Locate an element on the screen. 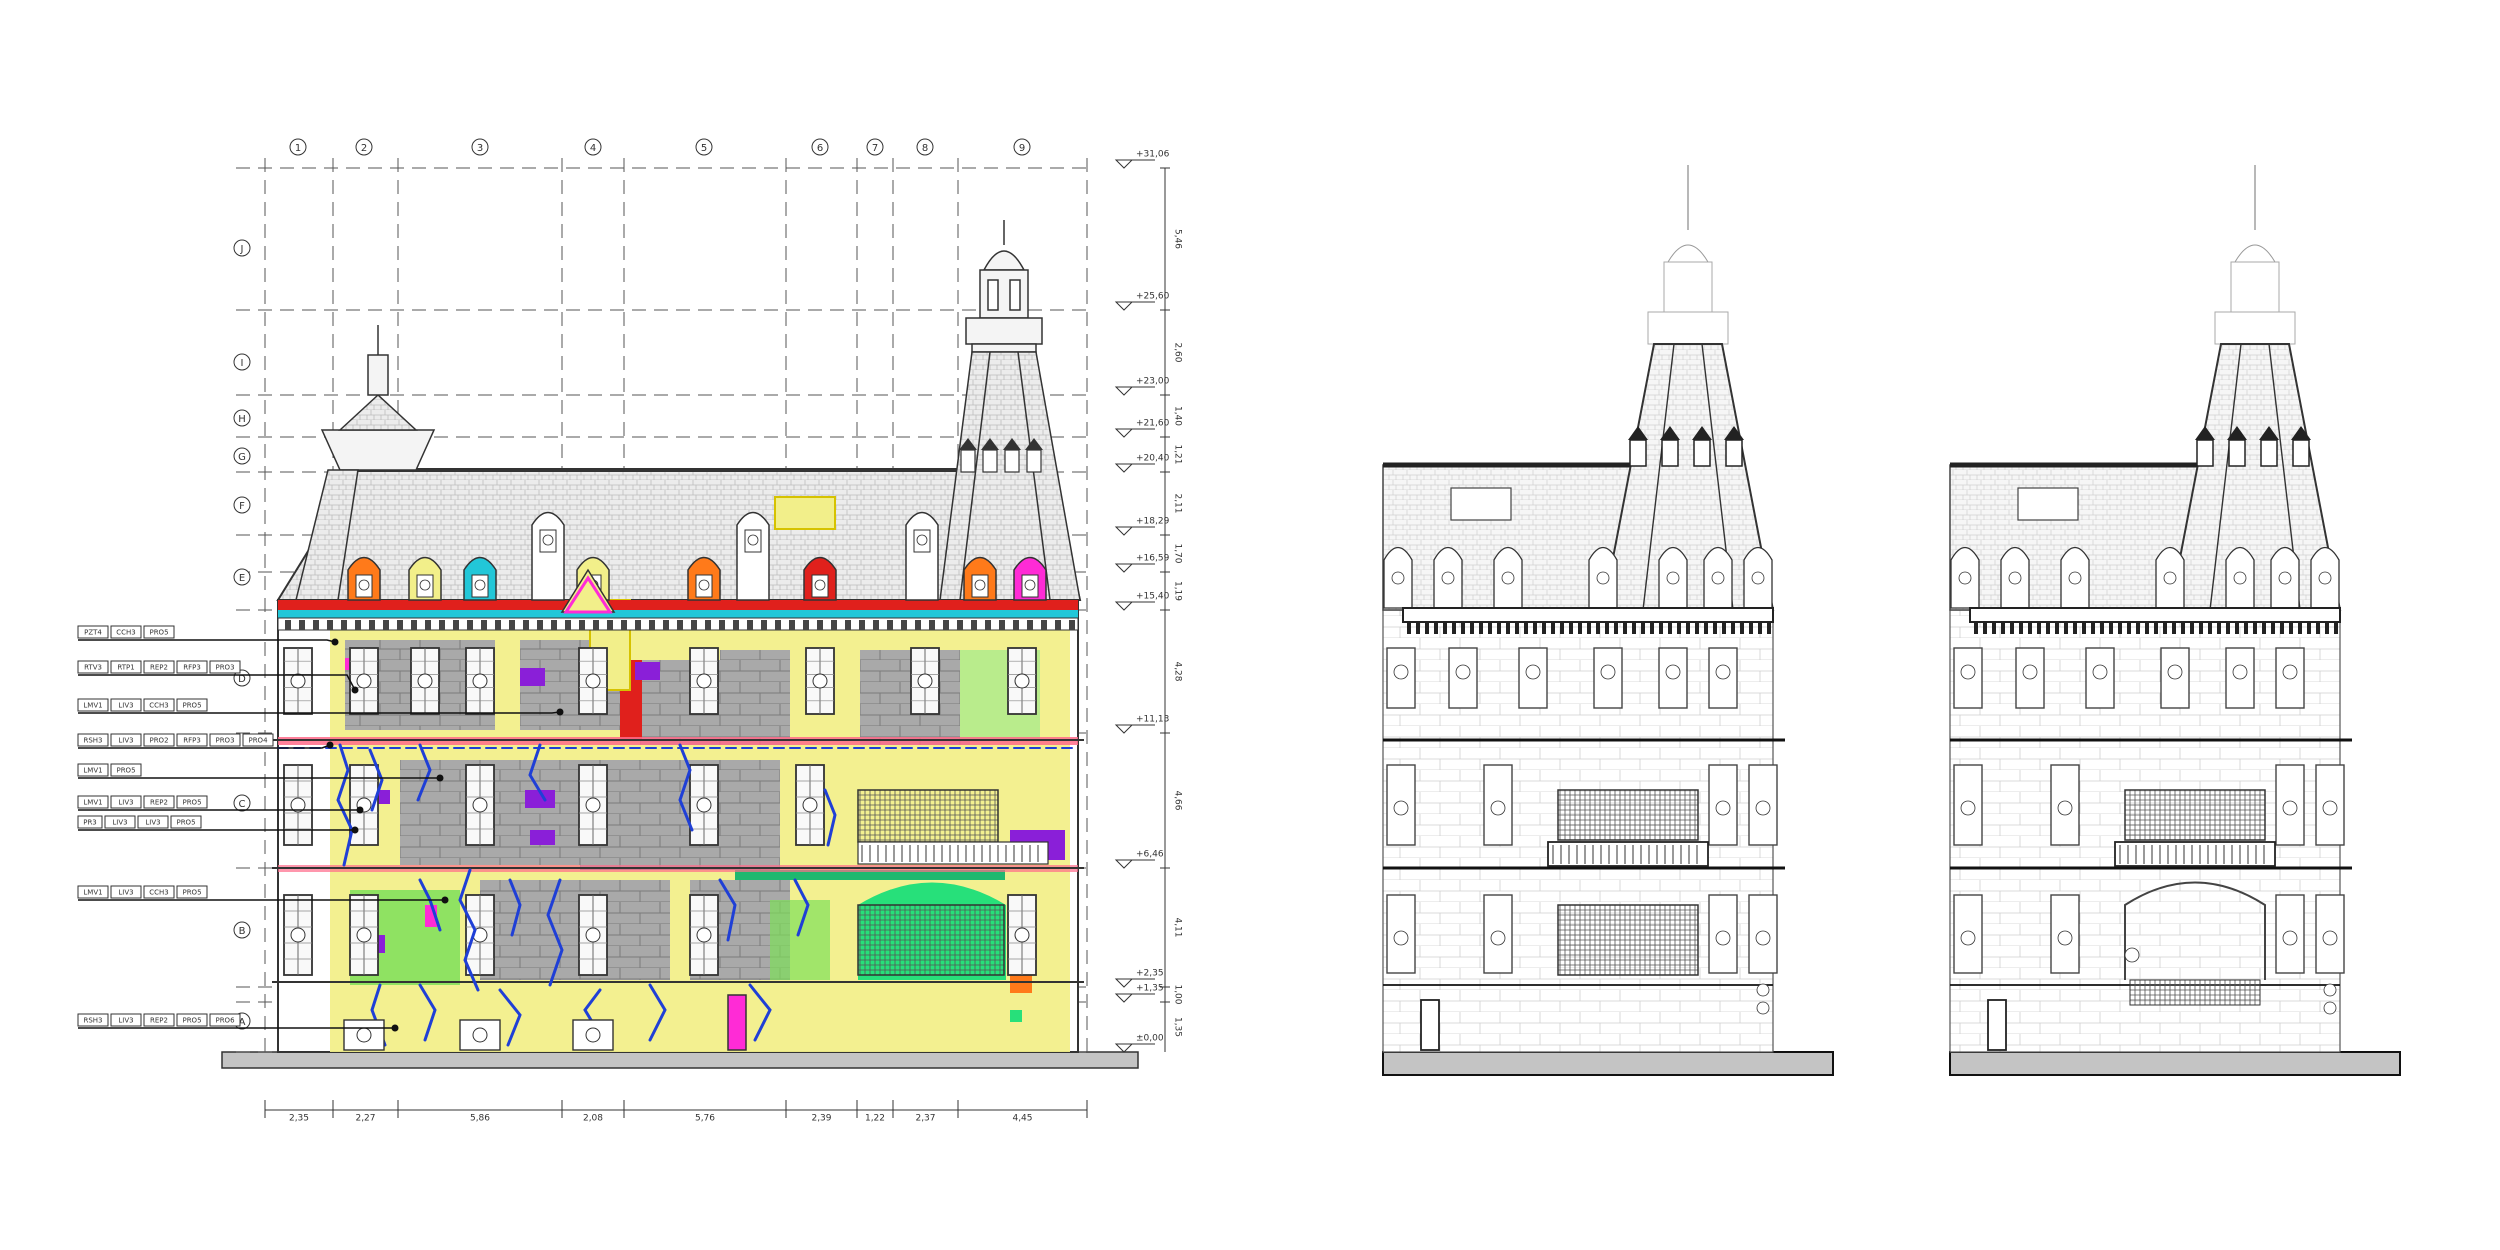 This screenshot has width=2500, height=1250. axis-label-7: 7 is located at coordinates (875, 148).